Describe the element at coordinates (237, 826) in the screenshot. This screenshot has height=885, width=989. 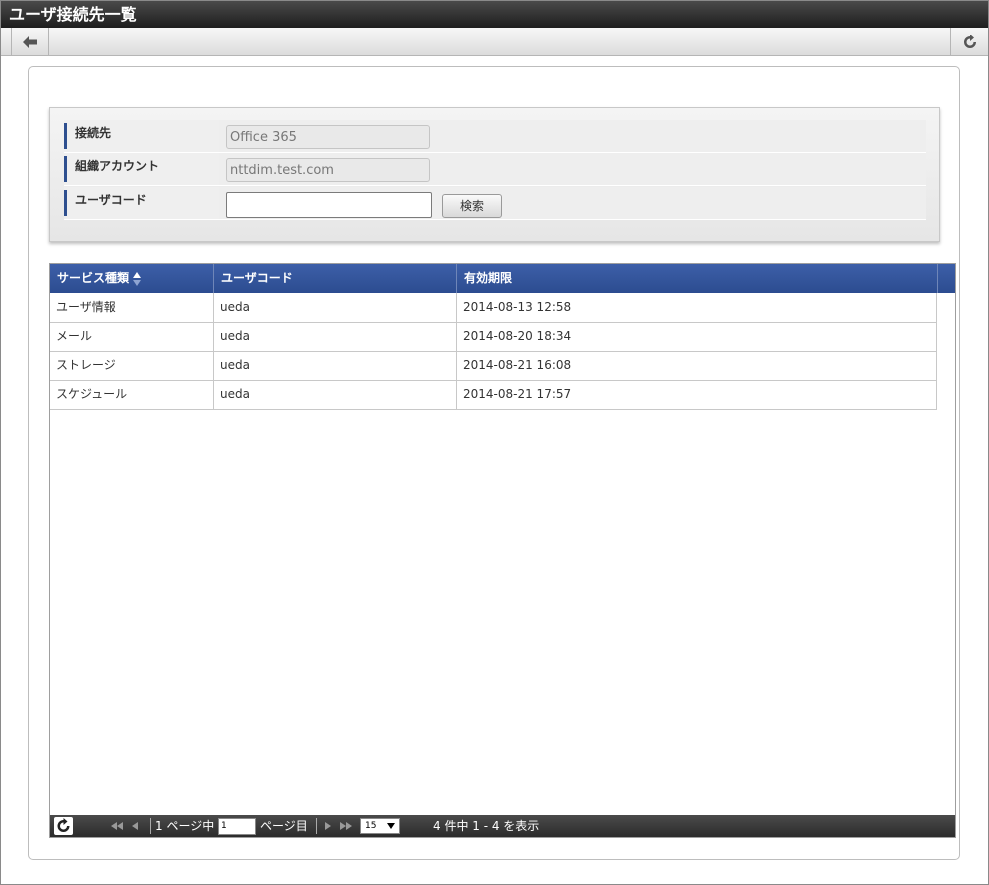
I see `page-number-input: 1` at that location.